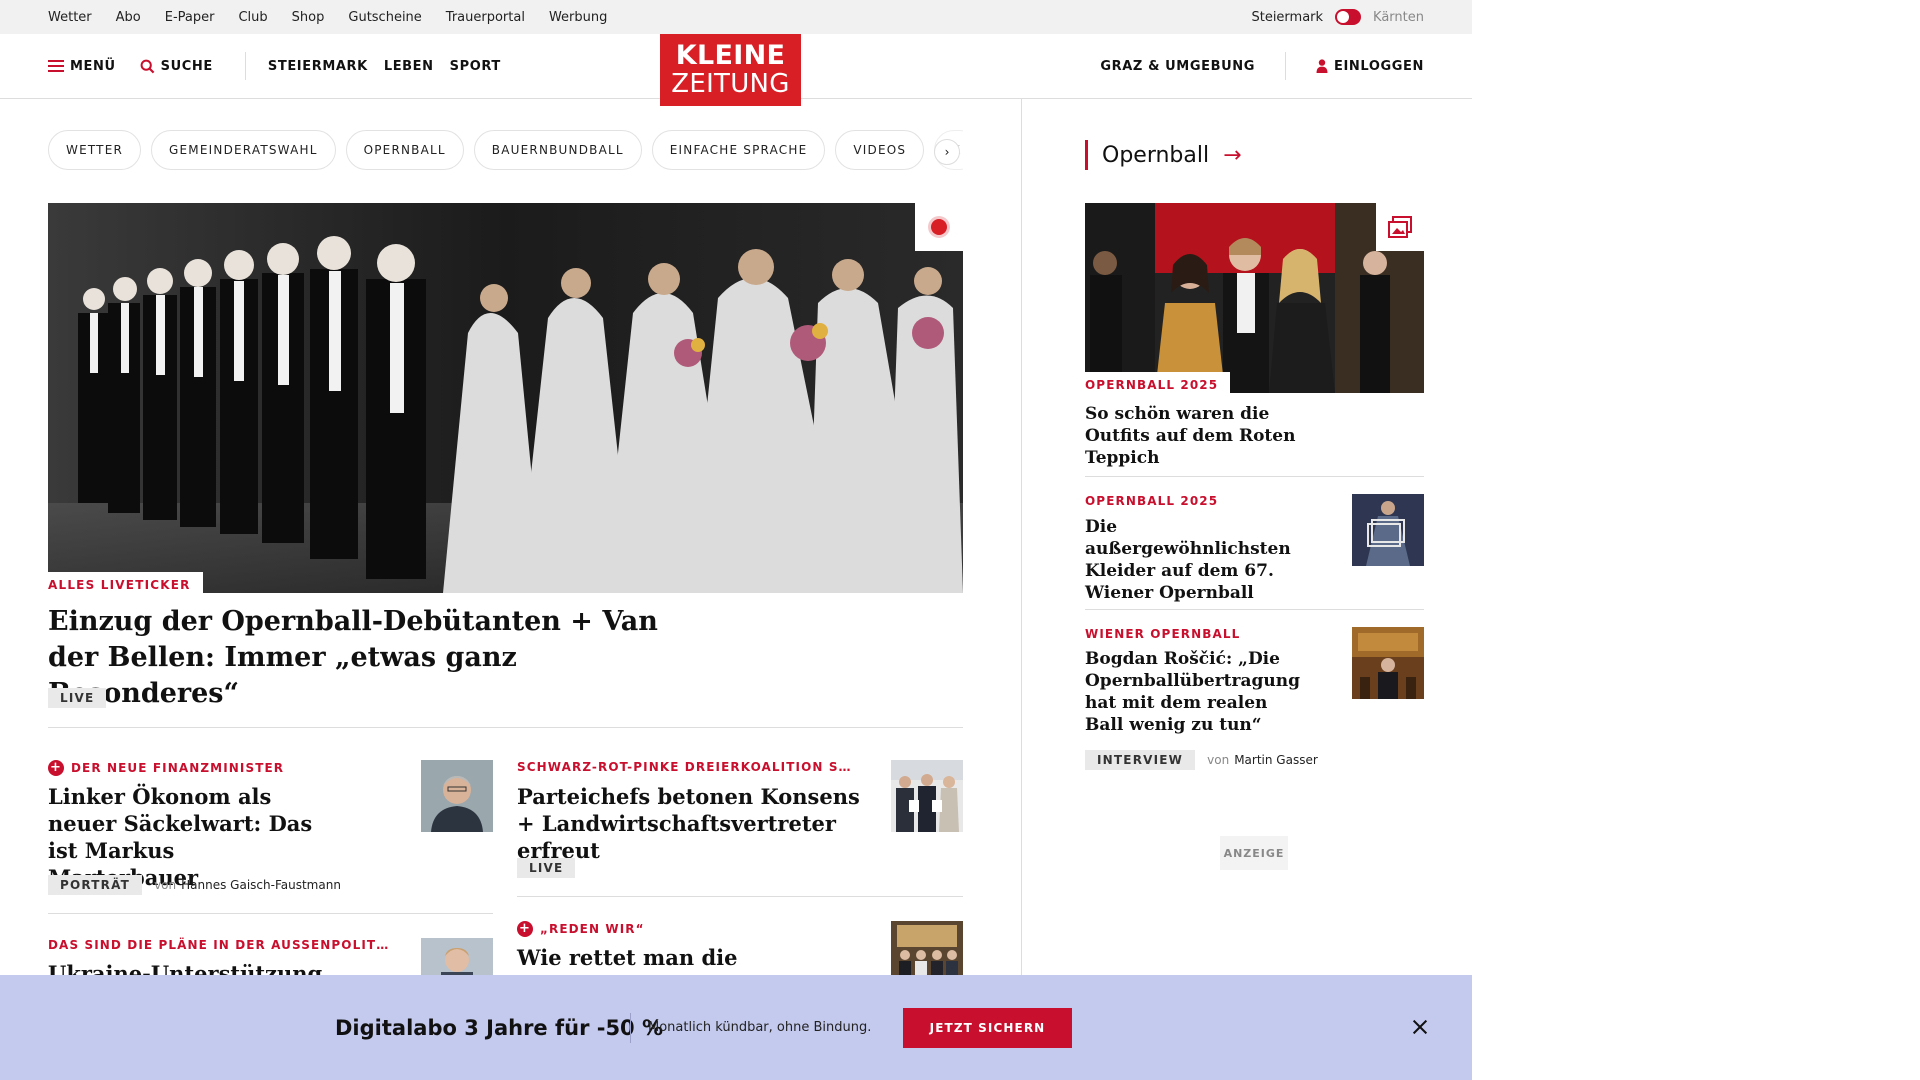 This screenshot has height=1080, width=1920. Describe the element at coordinates (730, 55) in the screenshot. I see `logo-line-1: KLEINE` at that location.